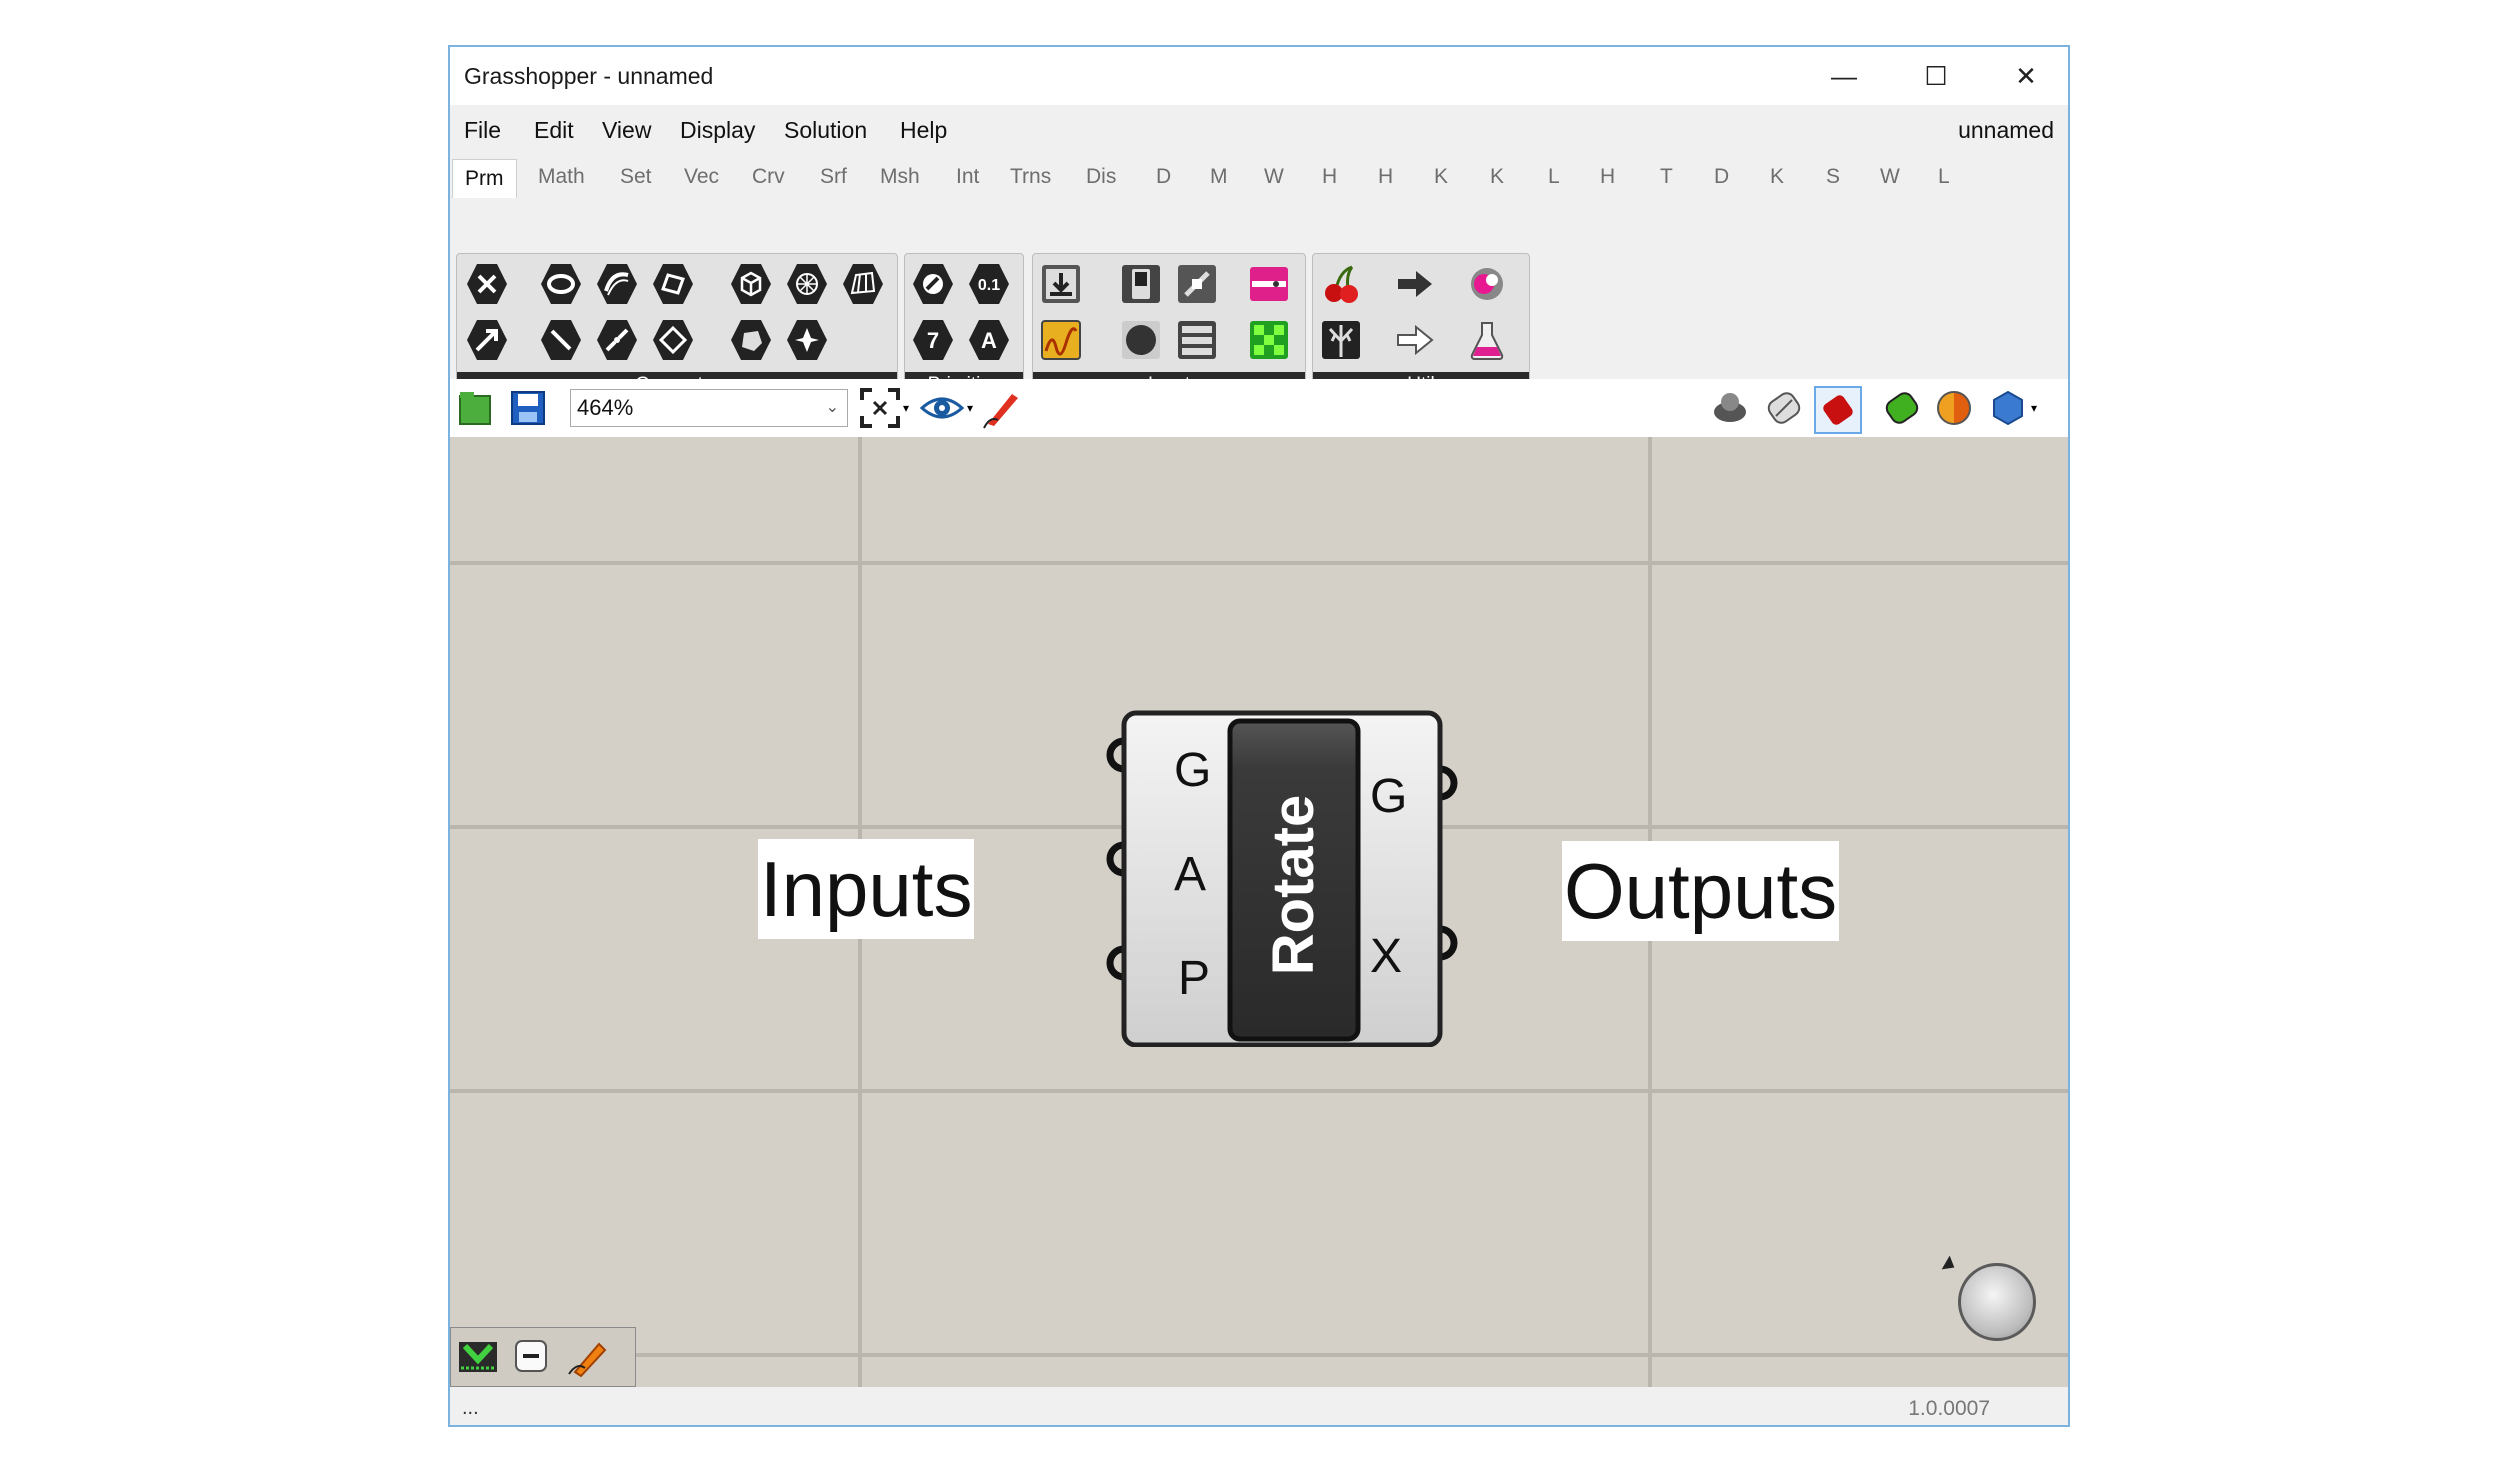  I want to click on number-slider-icon, so click(1197, 284).